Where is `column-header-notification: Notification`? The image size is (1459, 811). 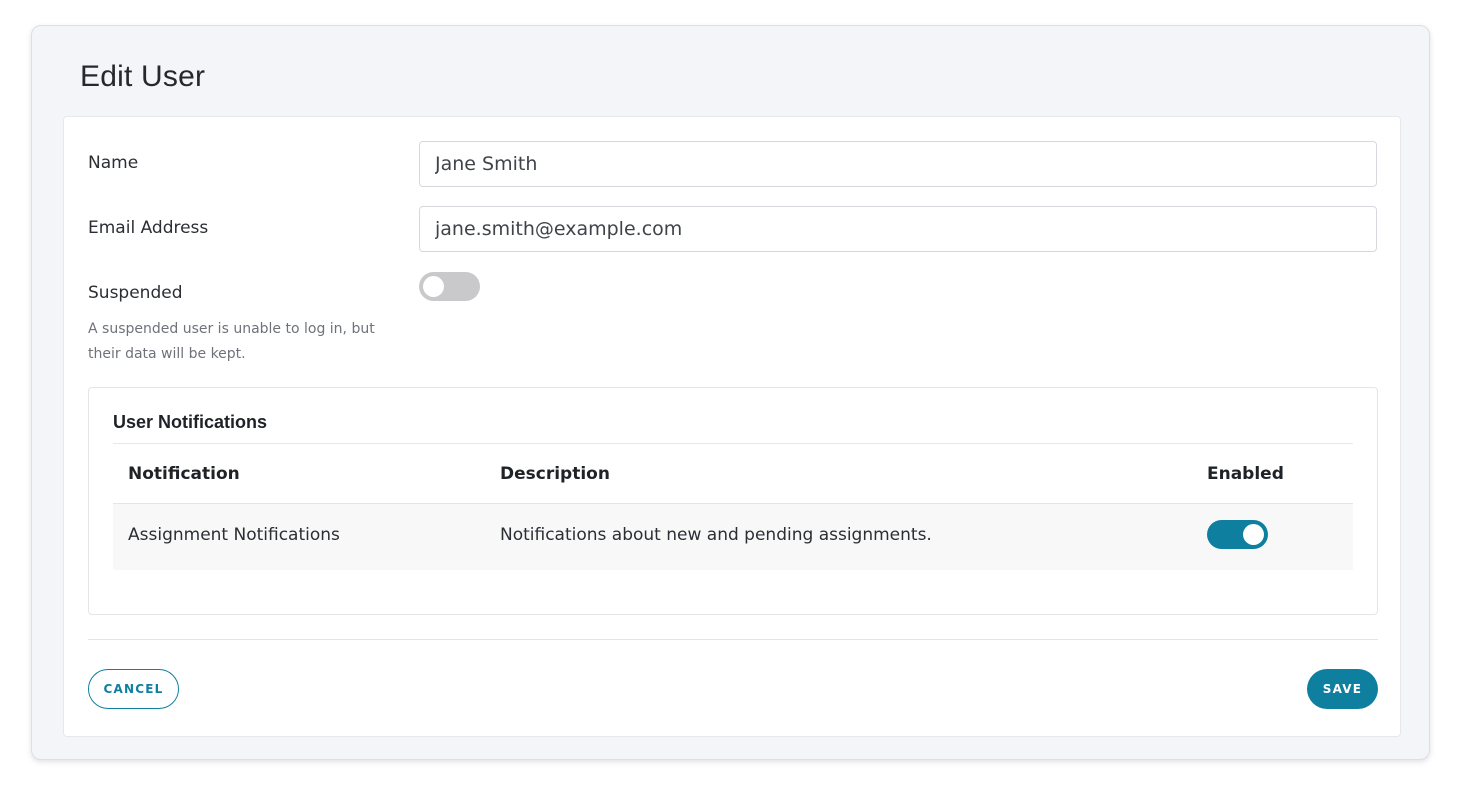
column-header-notification: Notification is located at coordinates (184, 474).